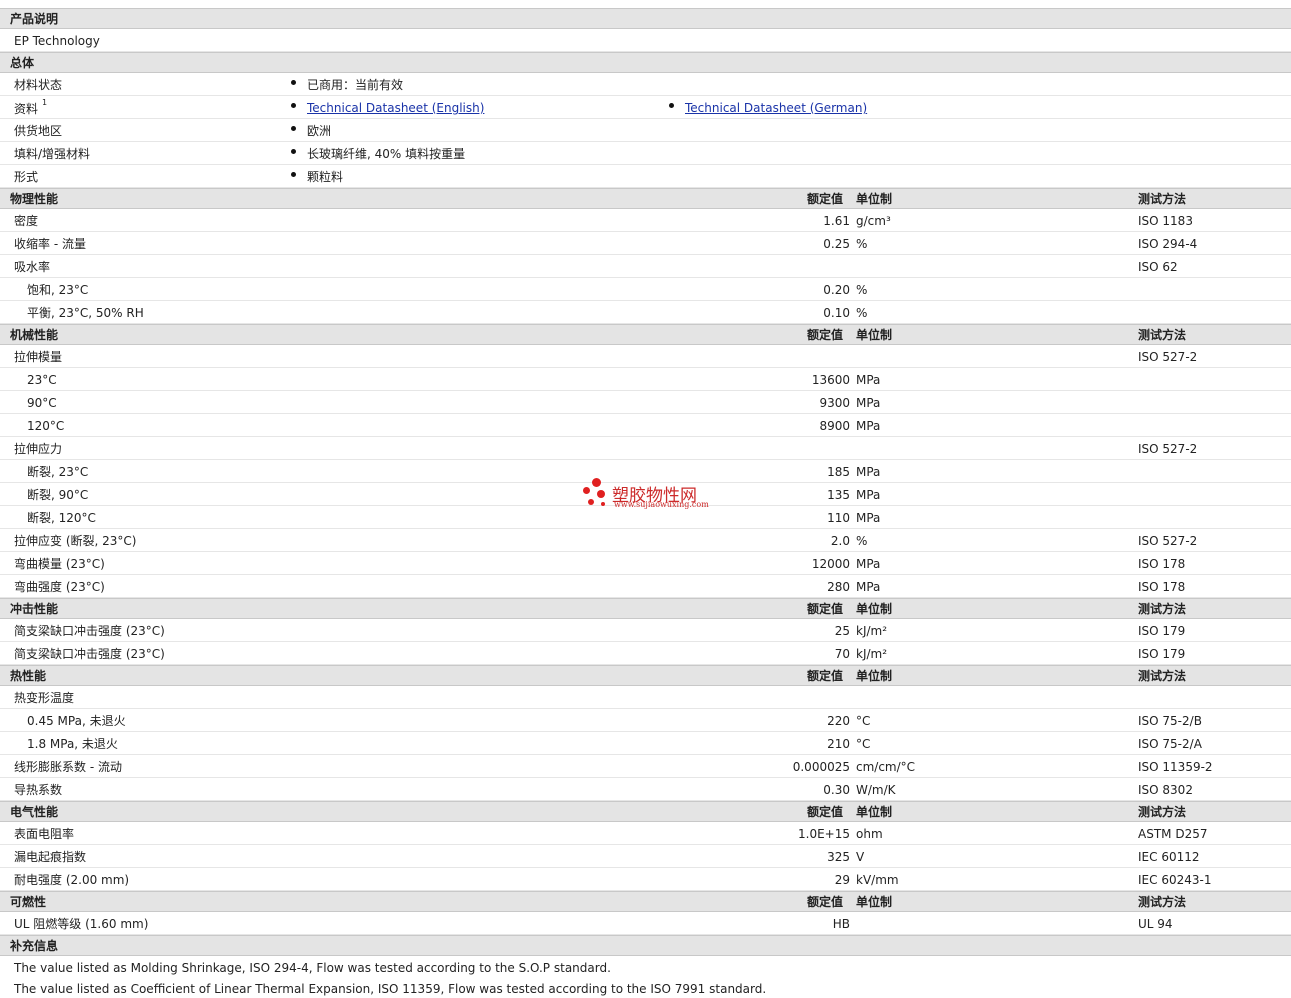 Image resolution: width=1291 pixels, height=998 pixels. I want to click on property-name: 导热系数, so click(38, 790).